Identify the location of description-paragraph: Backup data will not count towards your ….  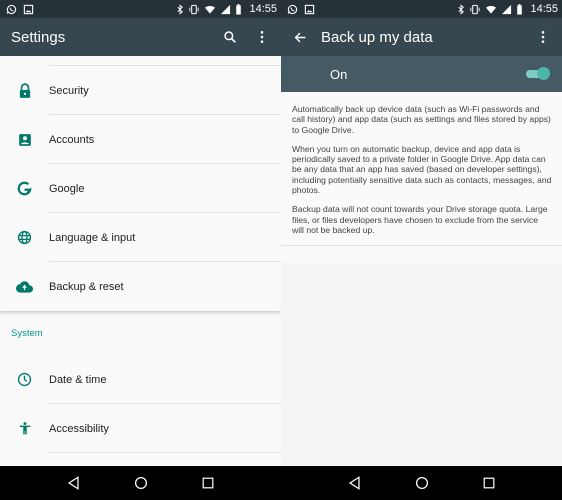
(420, 219).